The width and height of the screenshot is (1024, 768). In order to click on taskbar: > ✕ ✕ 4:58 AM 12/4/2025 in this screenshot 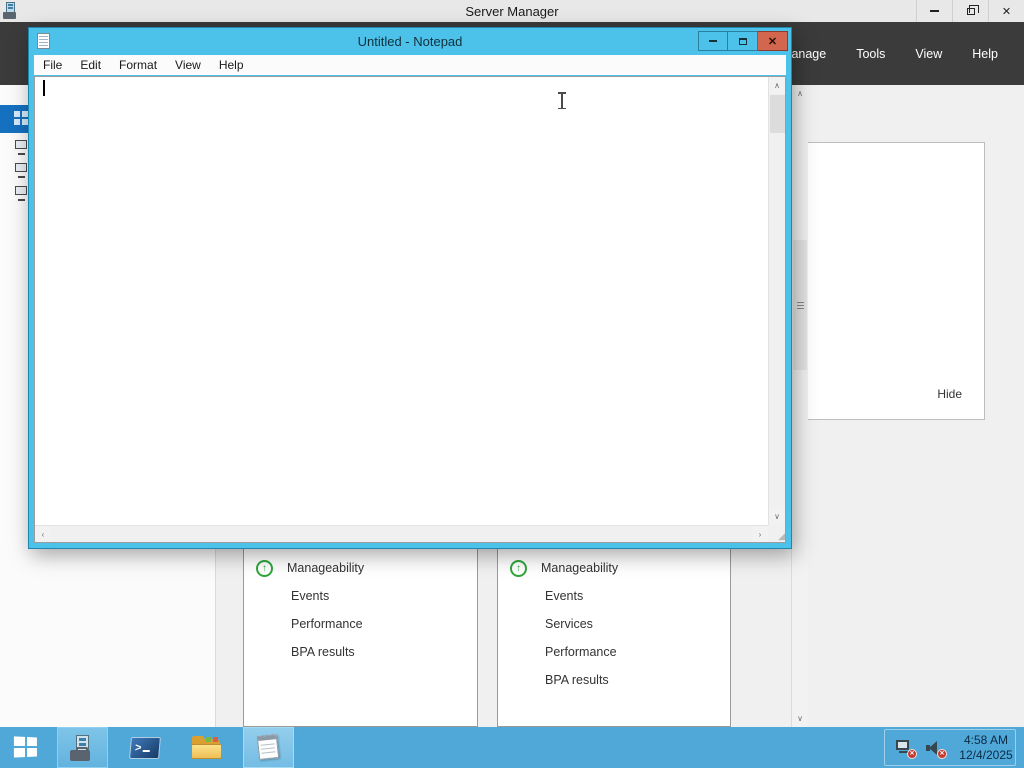, I will do `click(512, 747)`.